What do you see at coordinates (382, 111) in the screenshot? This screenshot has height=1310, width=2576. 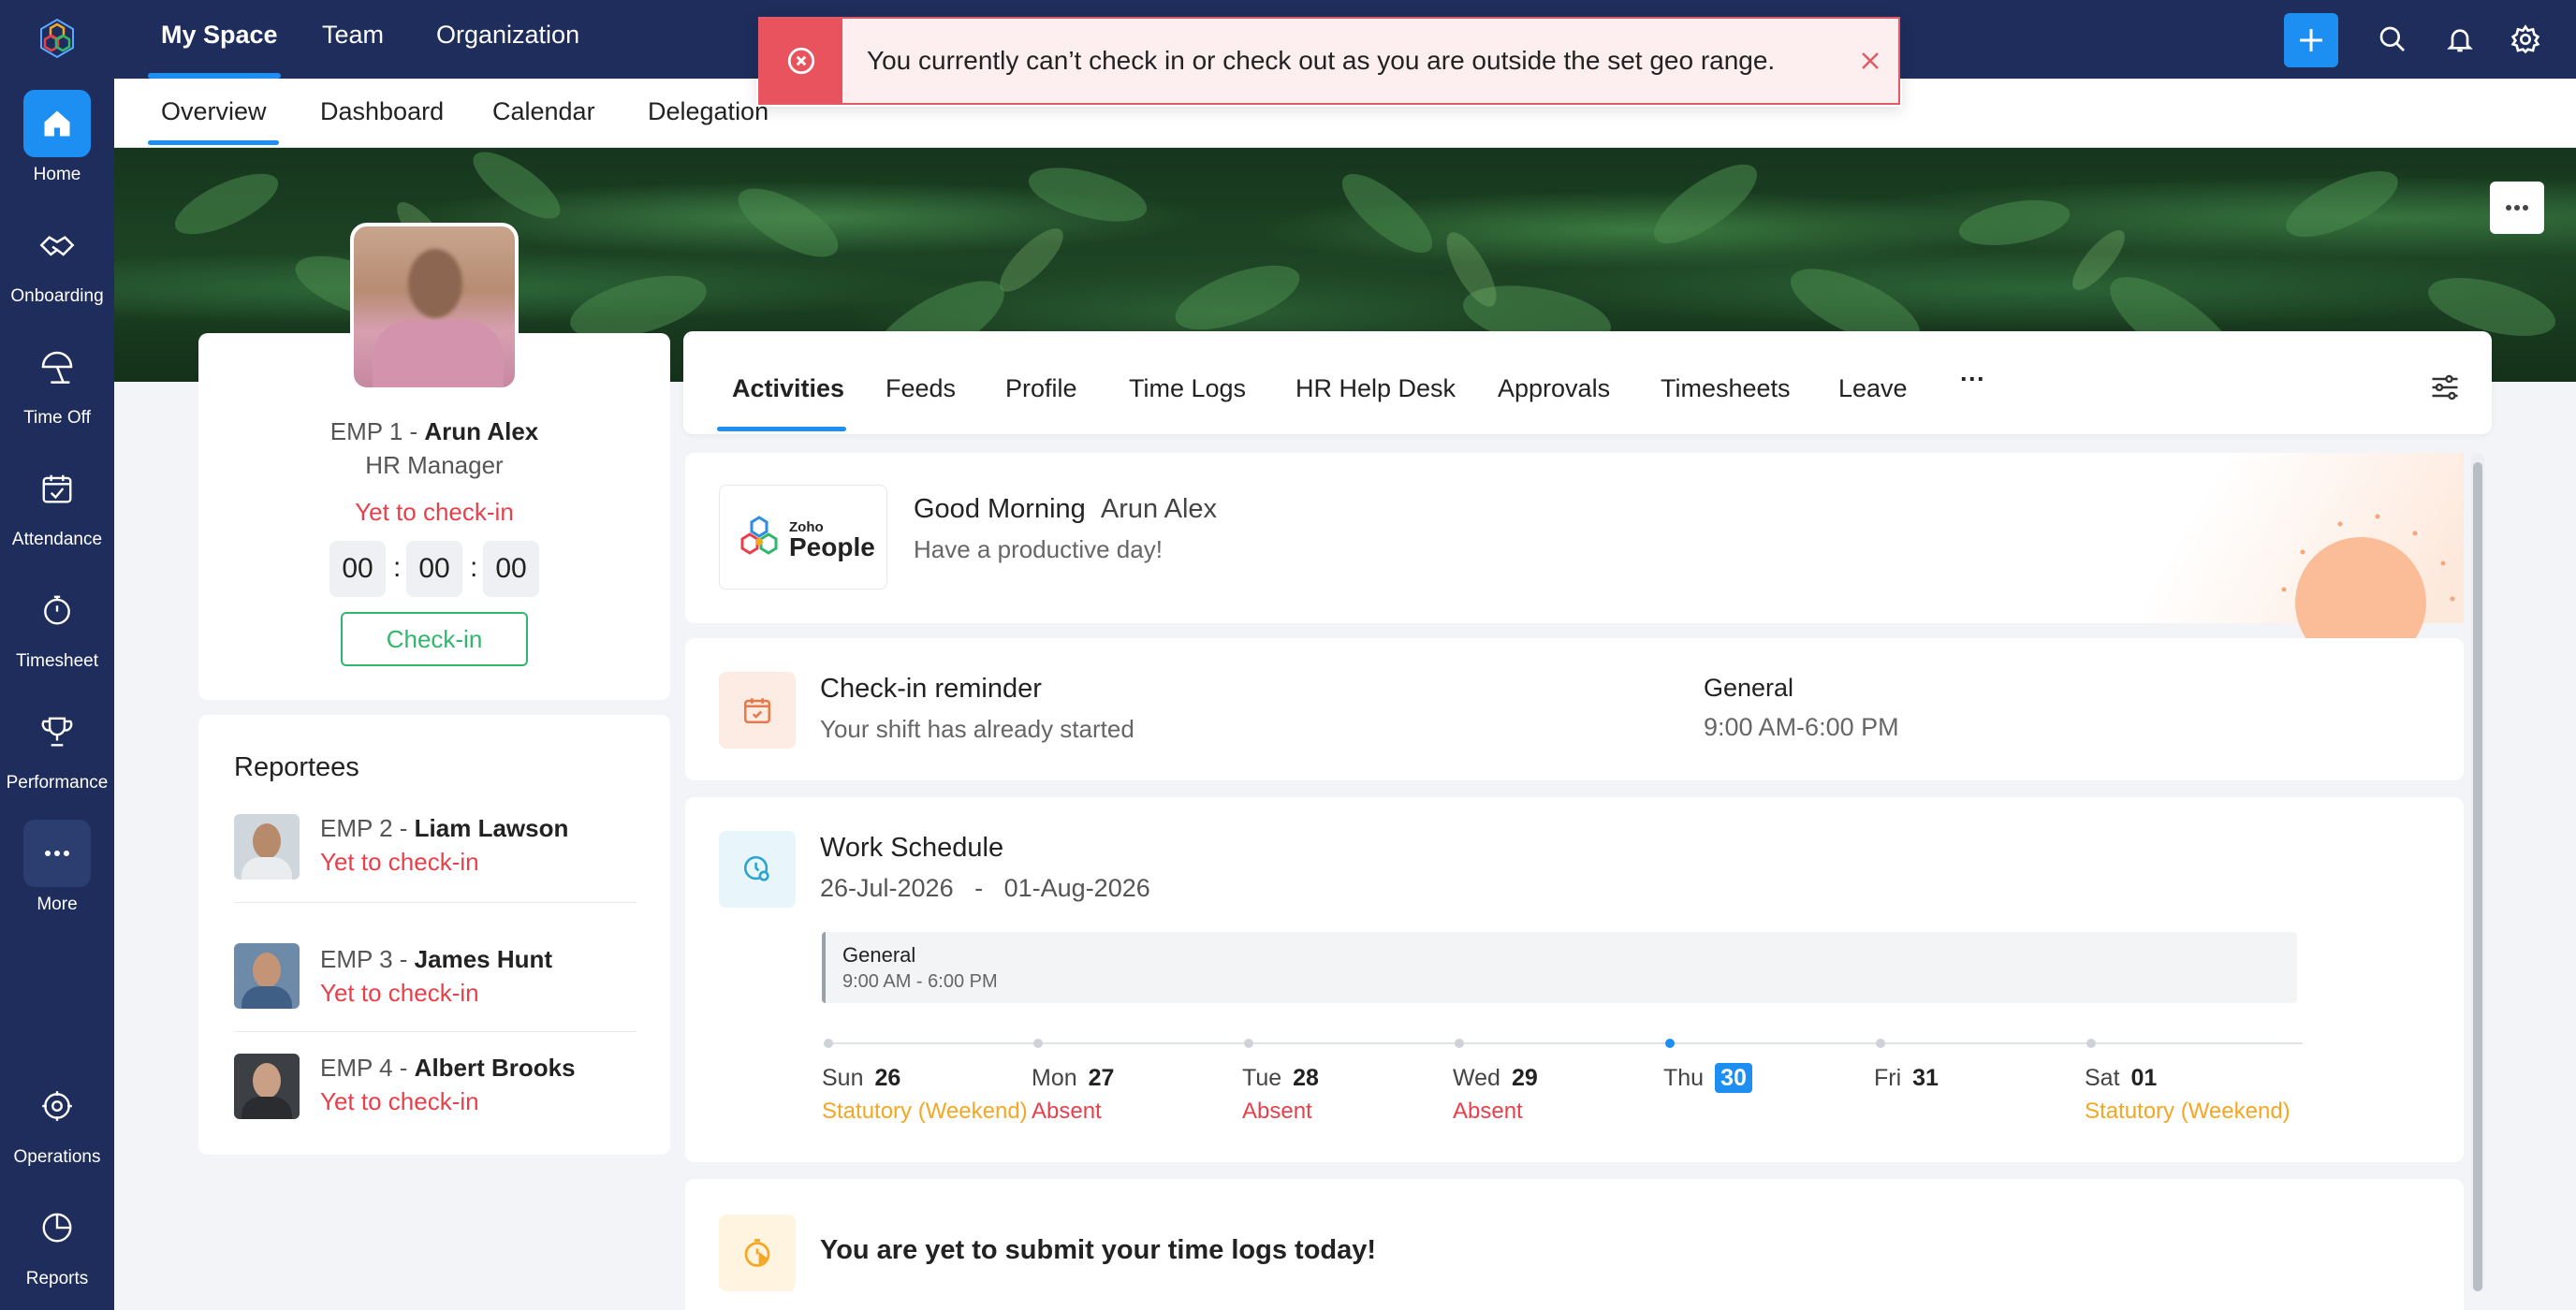 I see `tab-dashboard: Dashboard` at bounding box center [382, 111].